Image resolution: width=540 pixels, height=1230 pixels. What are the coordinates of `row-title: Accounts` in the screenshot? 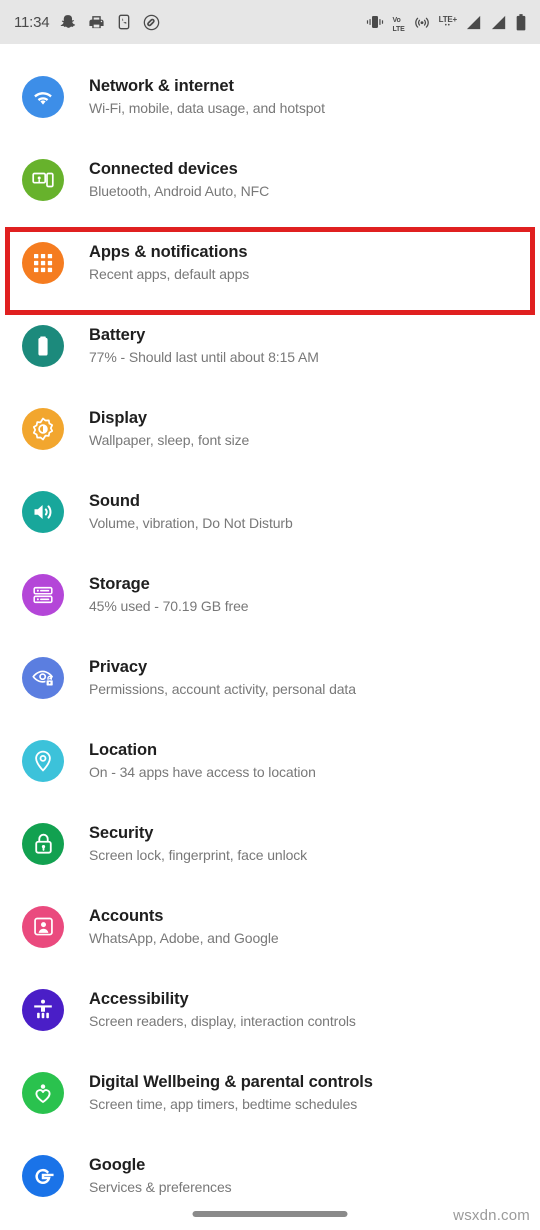 It's located at (126, 915).